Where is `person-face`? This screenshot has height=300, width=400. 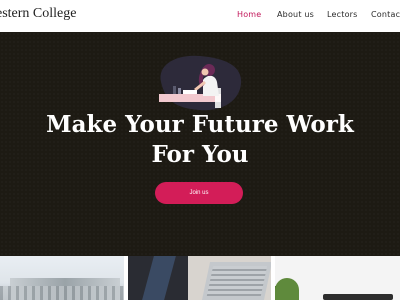 person-face is located at coordinates (205, 72).